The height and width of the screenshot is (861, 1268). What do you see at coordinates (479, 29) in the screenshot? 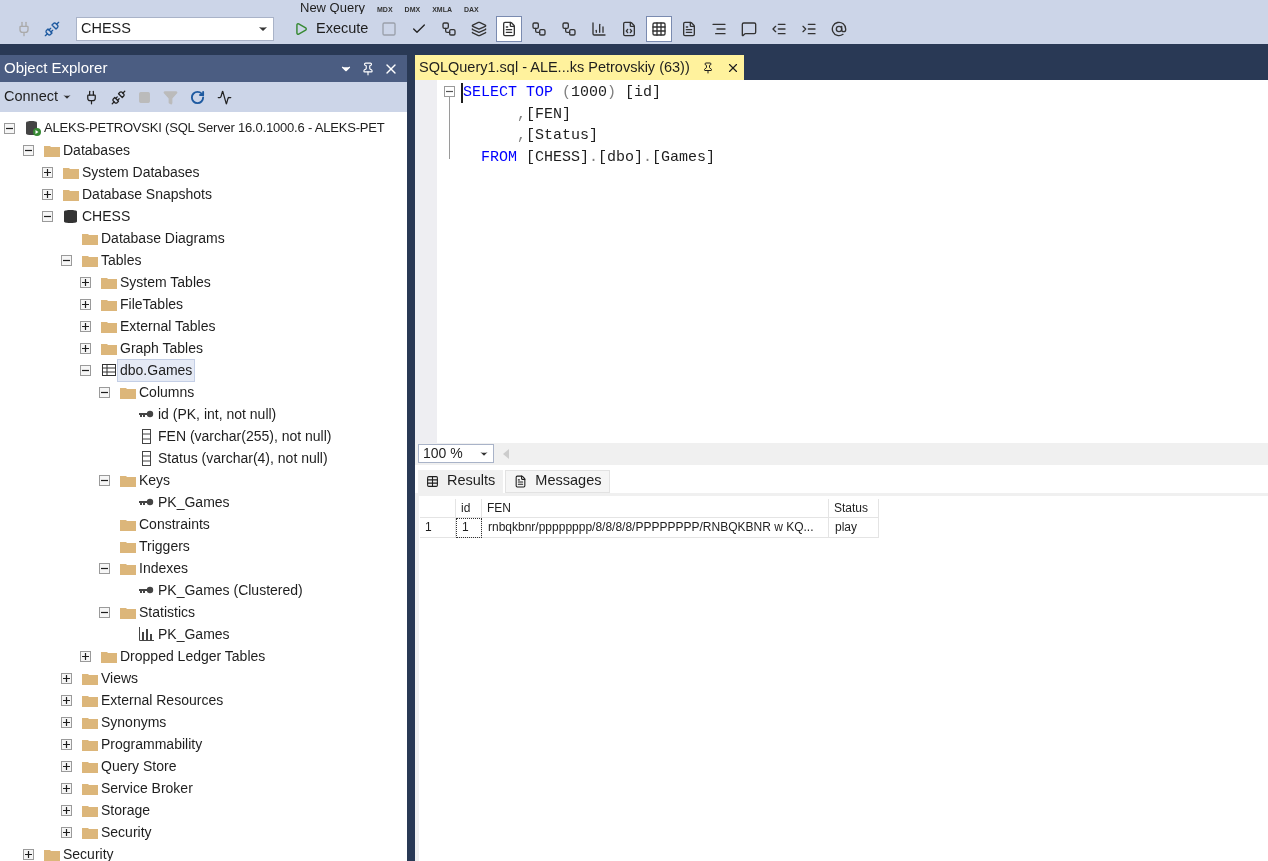
I see `windows-icon` at bounding box center [479, 29].